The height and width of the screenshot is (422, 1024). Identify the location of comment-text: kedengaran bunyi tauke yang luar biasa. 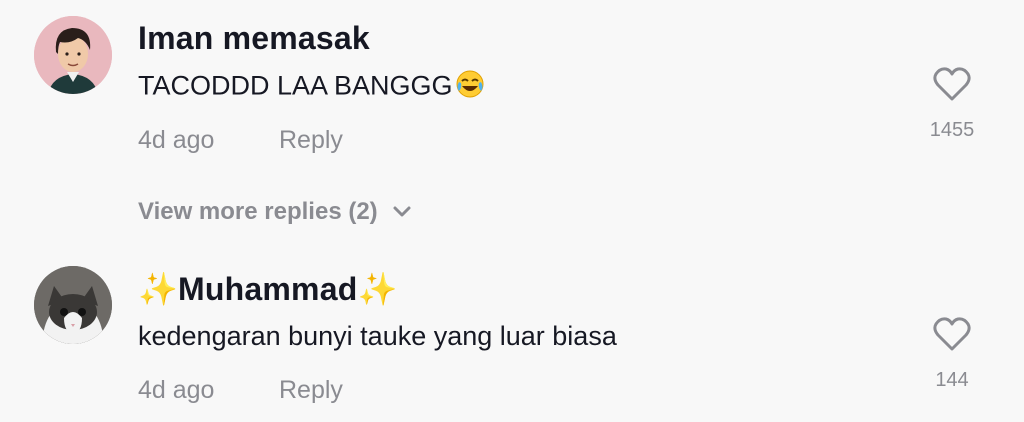
(377, 336).